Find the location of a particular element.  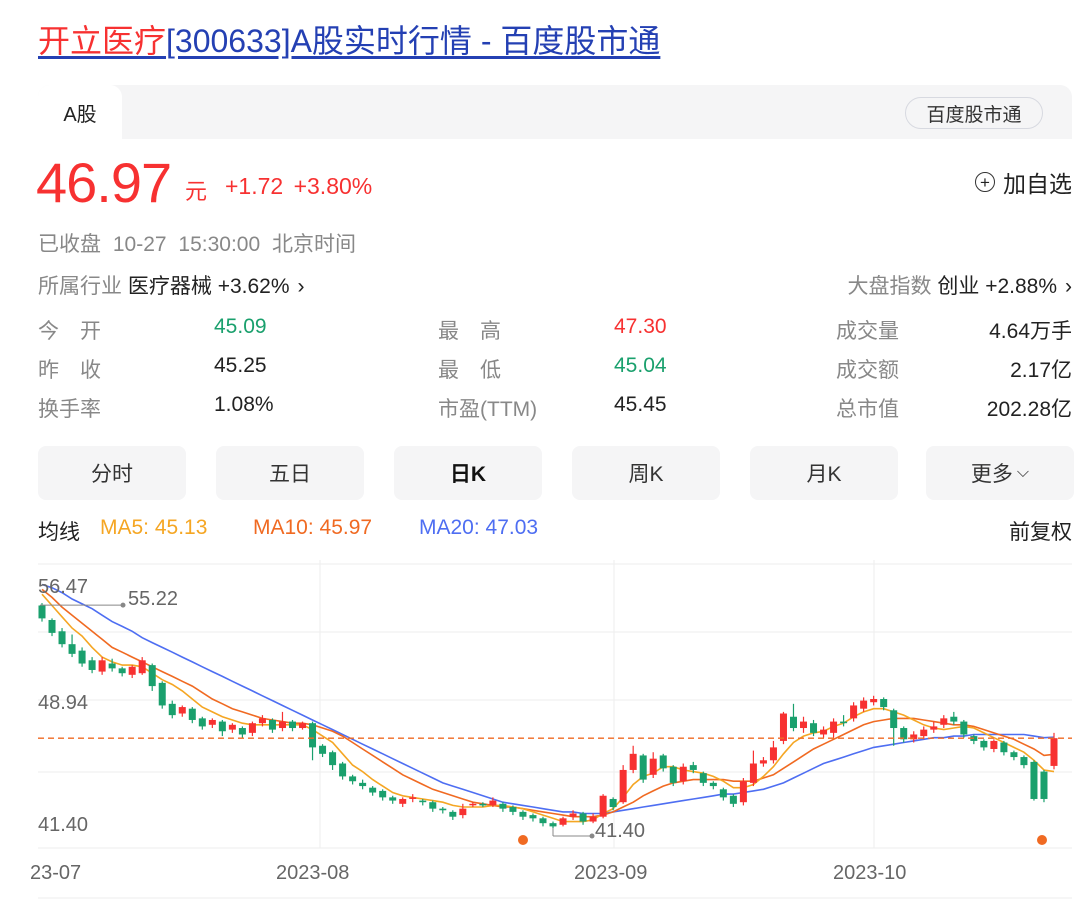

event-dot is located at coordinates (1042, 840).